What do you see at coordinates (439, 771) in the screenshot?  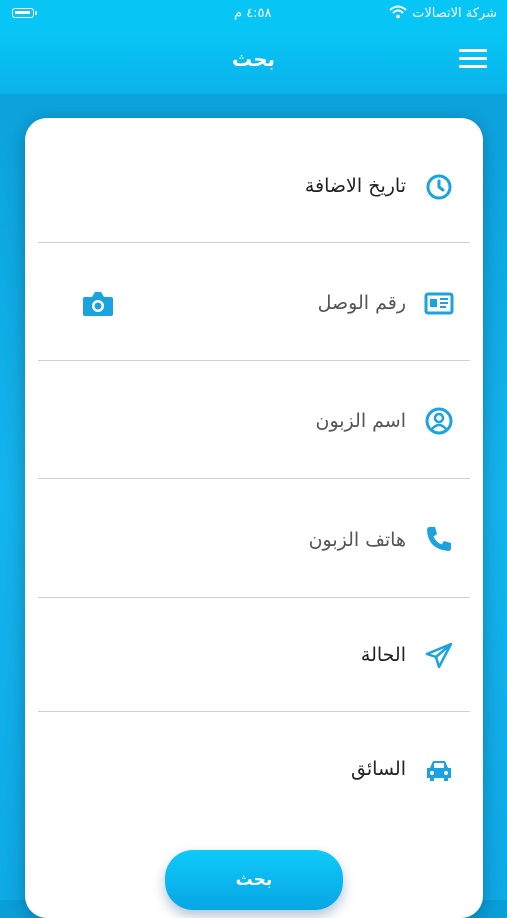 I see `car-icon` at bounding box center [439, 771].